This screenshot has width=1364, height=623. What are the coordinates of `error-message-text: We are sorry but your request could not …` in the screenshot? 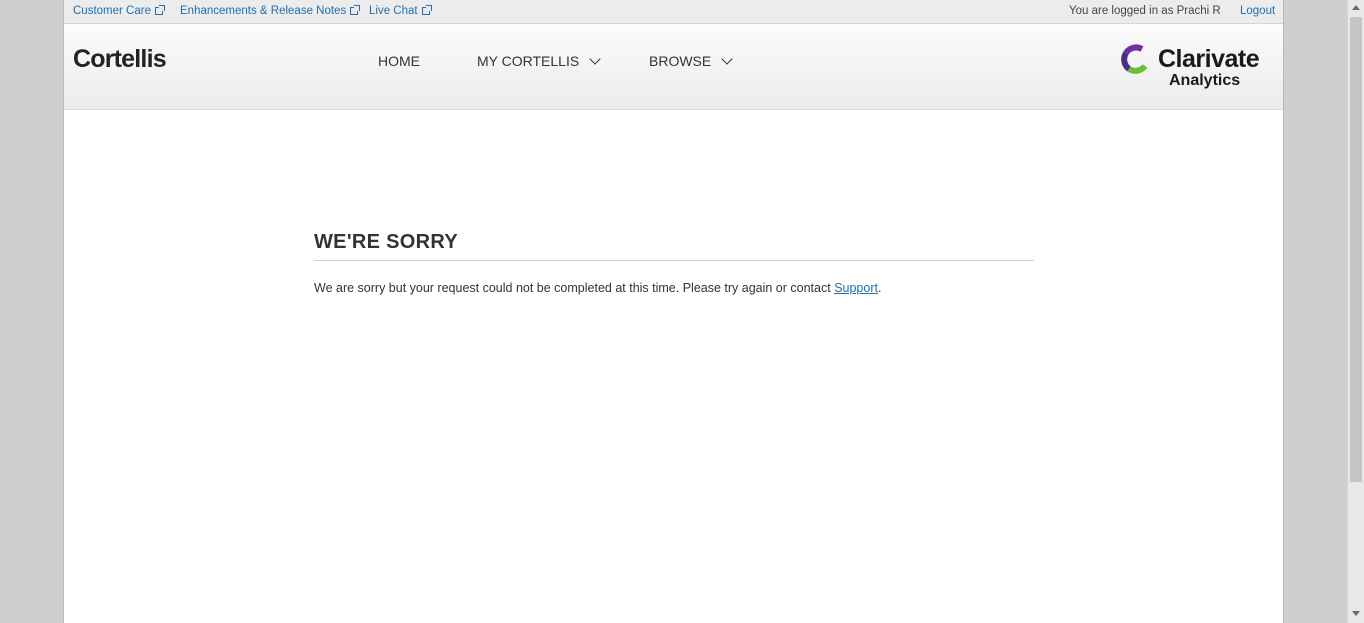 It's located at (574, 288).